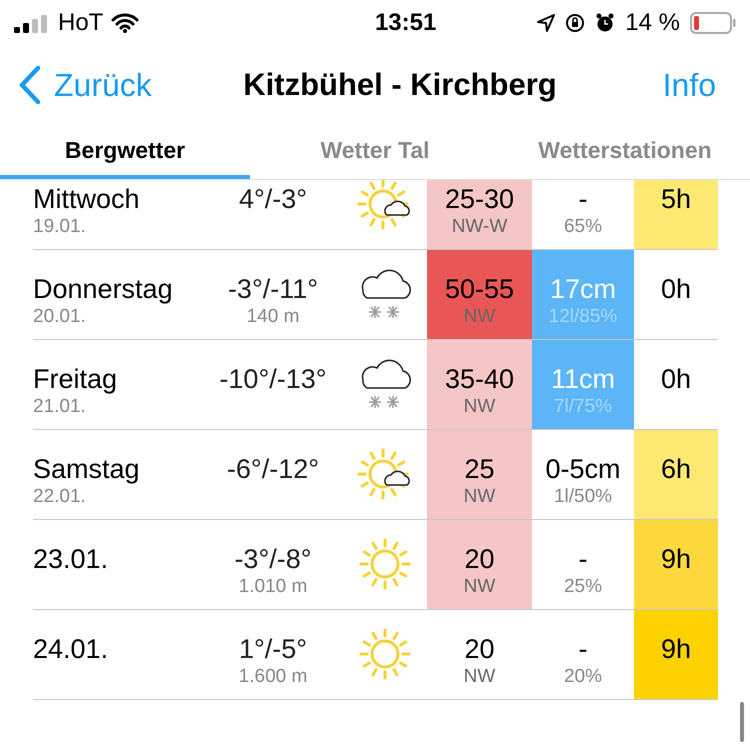  What do you see at coordinates (273, 587) in the screenshot?
I see `snowline-label: 1.010 m` at bounding box center [273, 587].